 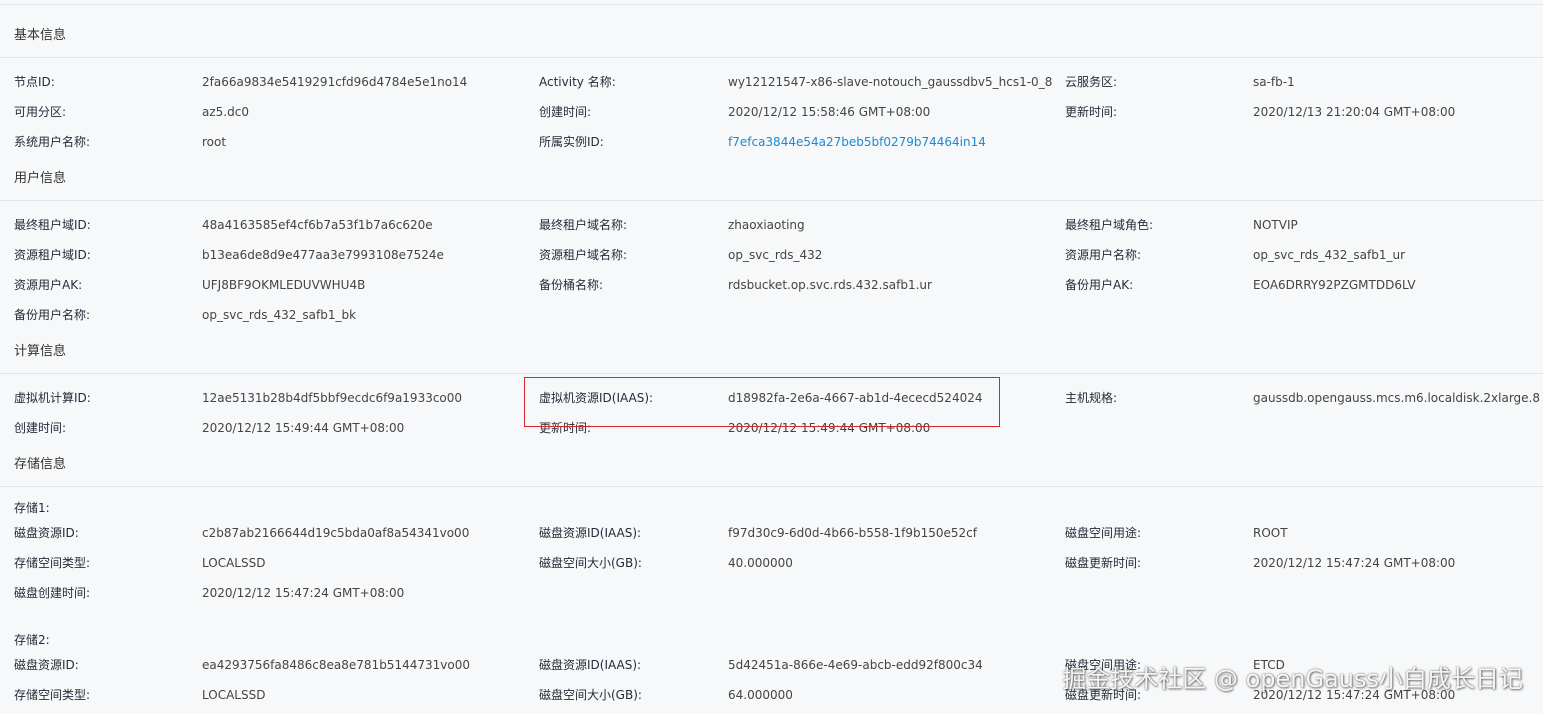 What do you see at coordinates (565, 112) in the screenshot?
I see `created-time-label: 创建时间:` at bounding box center [565, 112].